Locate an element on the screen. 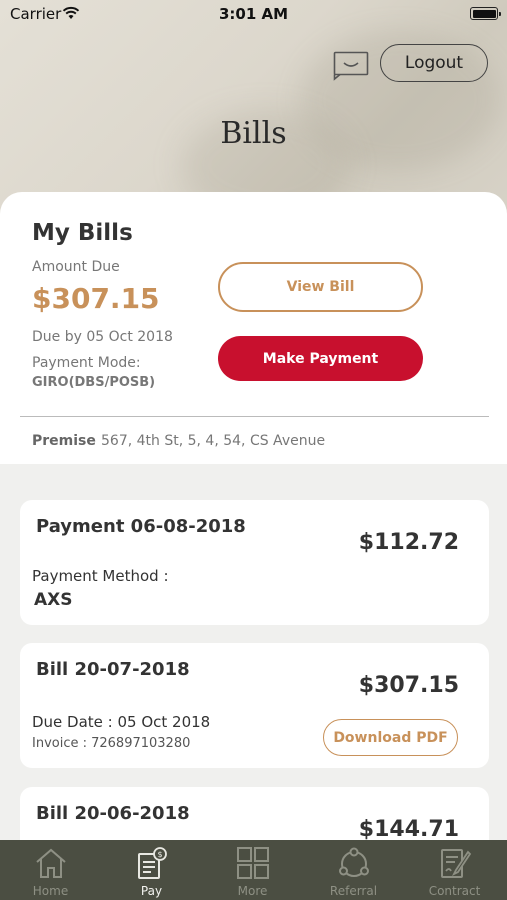 The height and width of the screenshot is (900, 507). transaction-title: Bill 20-07-2018 is located at coordinates (113, 669).